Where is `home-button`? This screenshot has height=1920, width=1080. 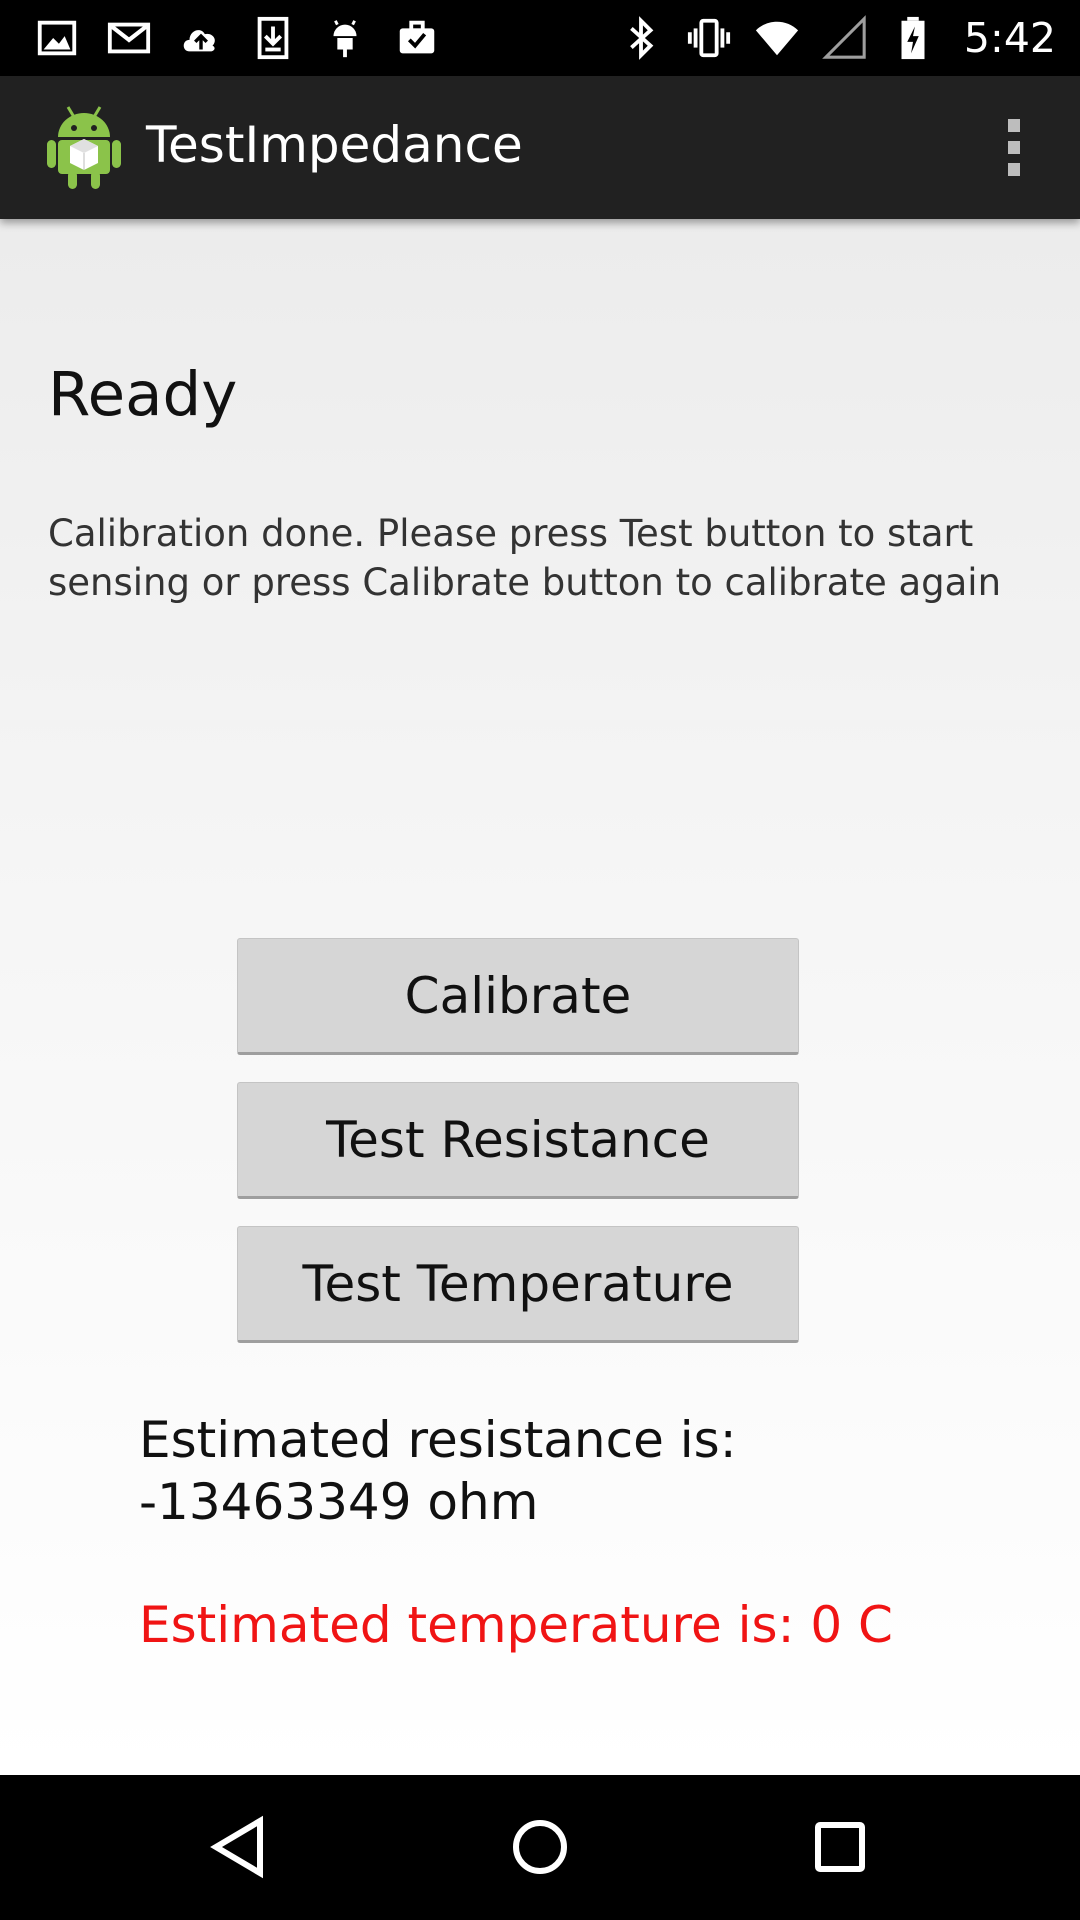 home-button is located at coordinates (540, 1847).